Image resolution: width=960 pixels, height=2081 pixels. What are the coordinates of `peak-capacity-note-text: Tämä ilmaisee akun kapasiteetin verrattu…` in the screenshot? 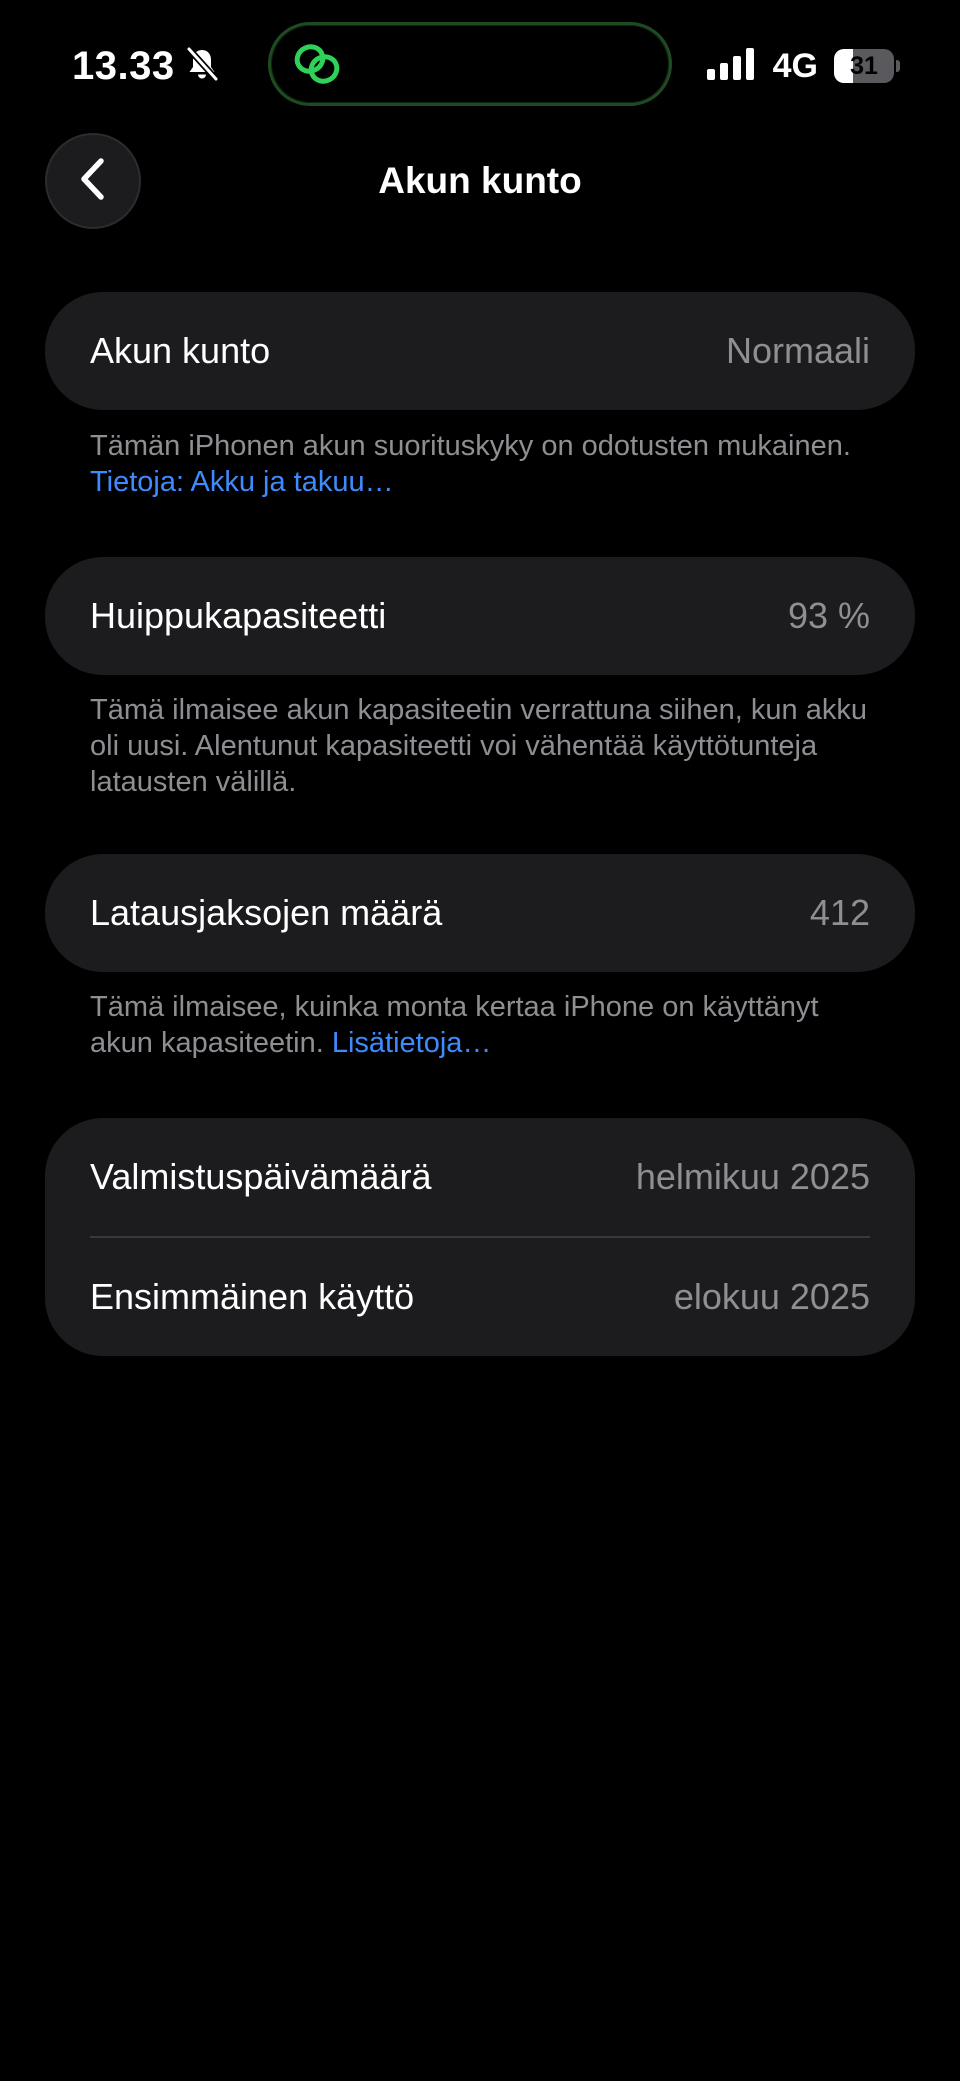 It's located at (478, 746).